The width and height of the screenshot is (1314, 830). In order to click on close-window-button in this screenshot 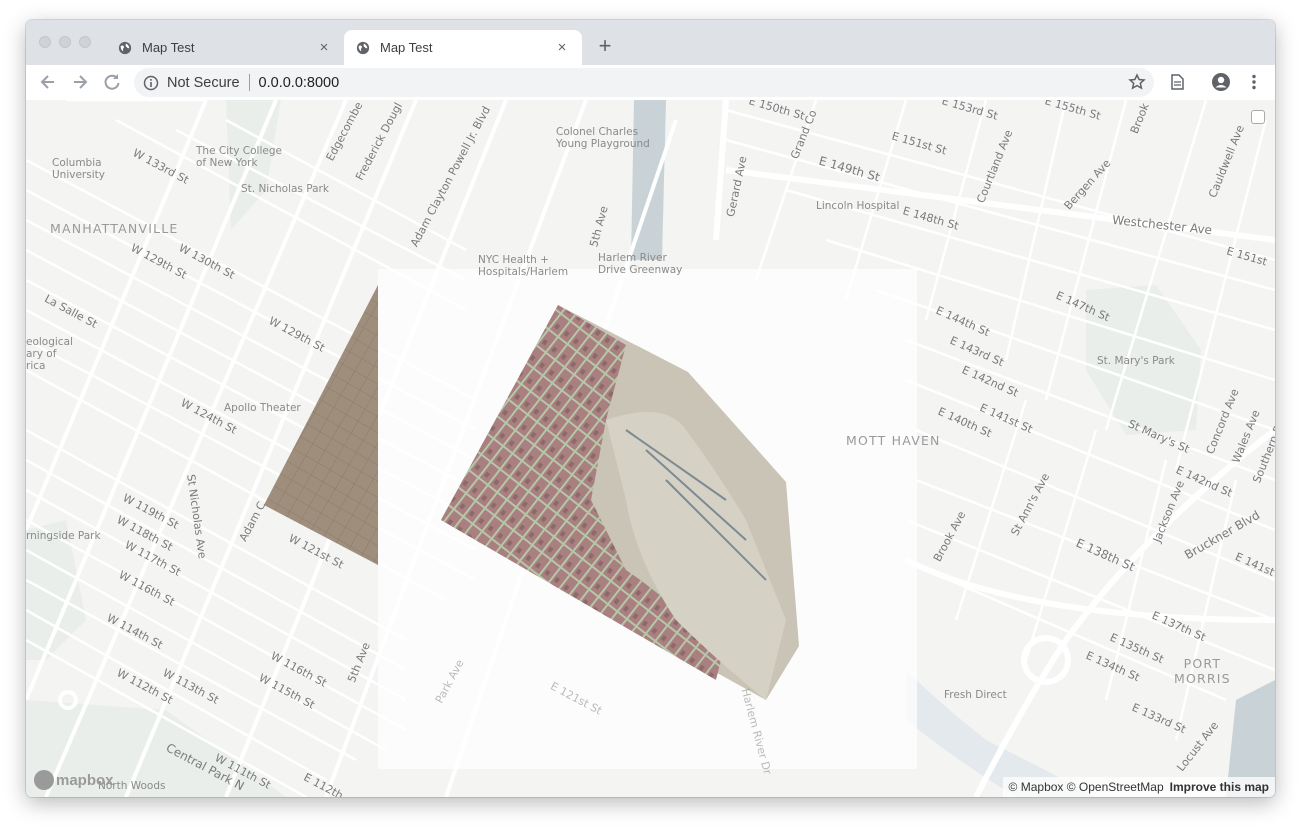, I will do `click(45, 42)`.